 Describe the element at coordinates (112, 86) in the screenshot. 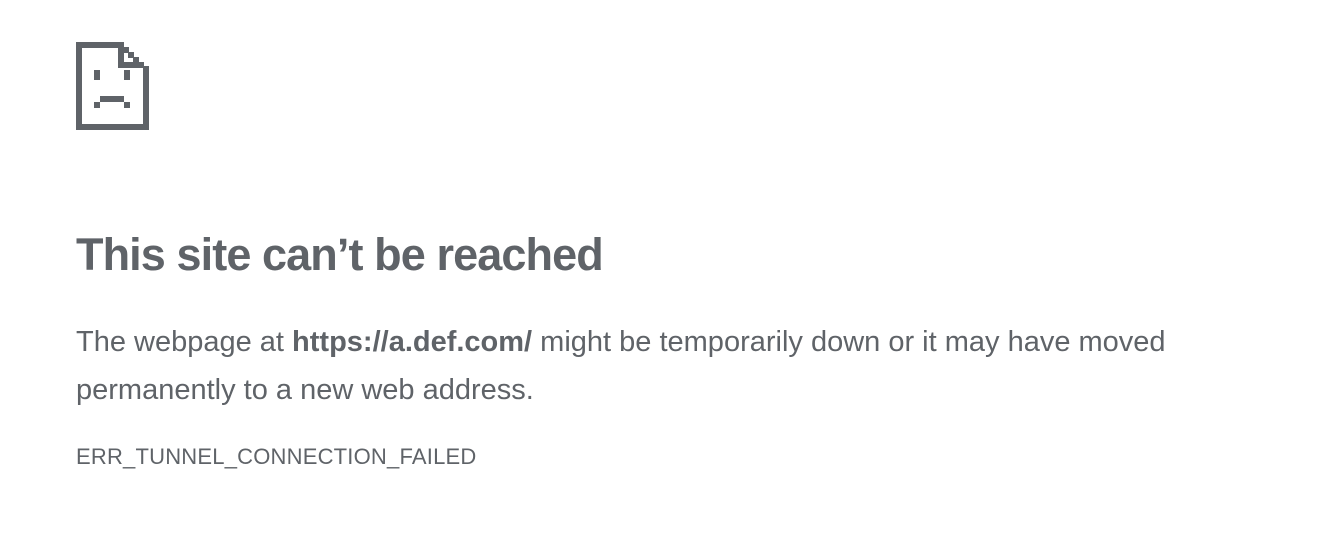

I see `sad-document-icon` at that location.